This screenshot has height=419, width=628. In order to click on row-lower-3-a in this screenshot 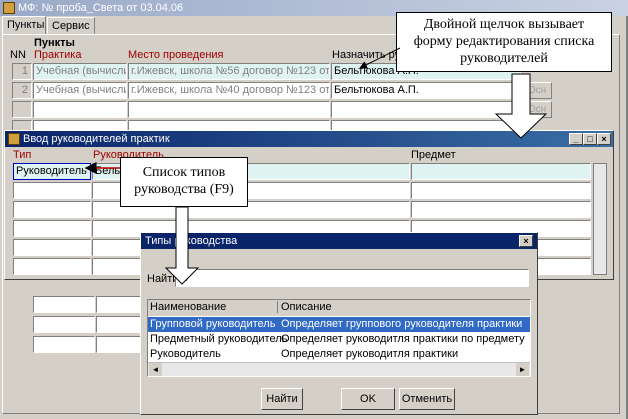, I will do `click(64, 344)`.